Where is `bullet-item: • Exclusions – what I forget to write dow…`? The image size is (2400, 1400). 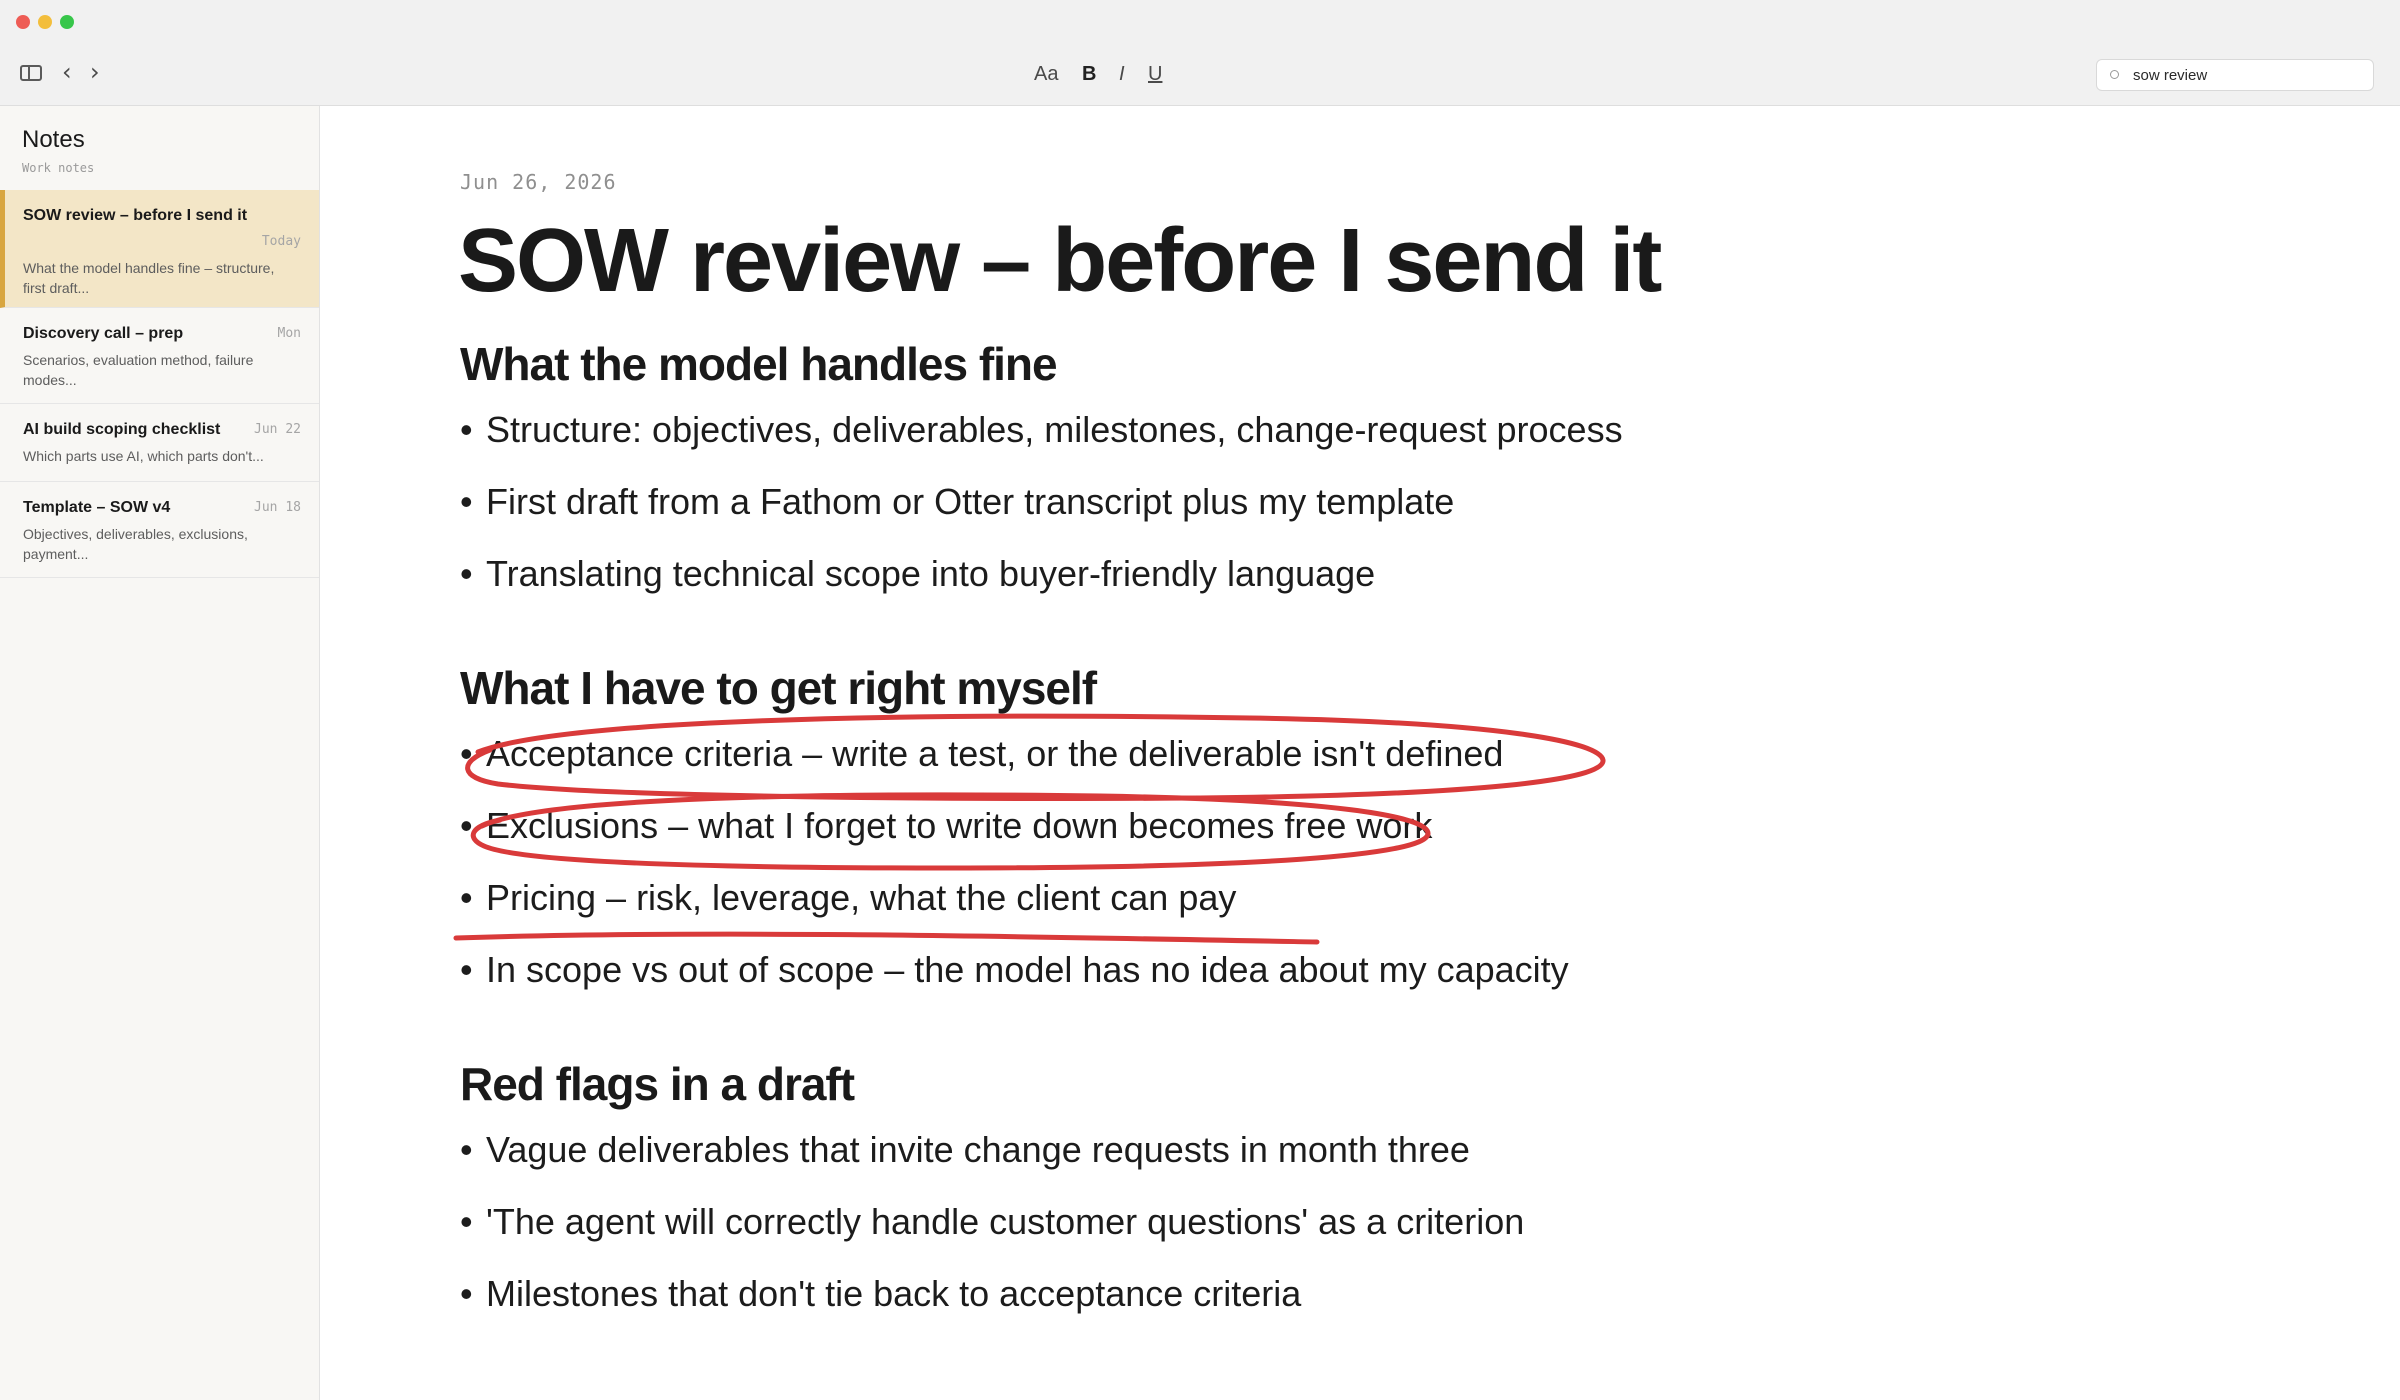
bullet-item: • Exclusions – what I forget to write dow… is located at coordinates (946, 826).